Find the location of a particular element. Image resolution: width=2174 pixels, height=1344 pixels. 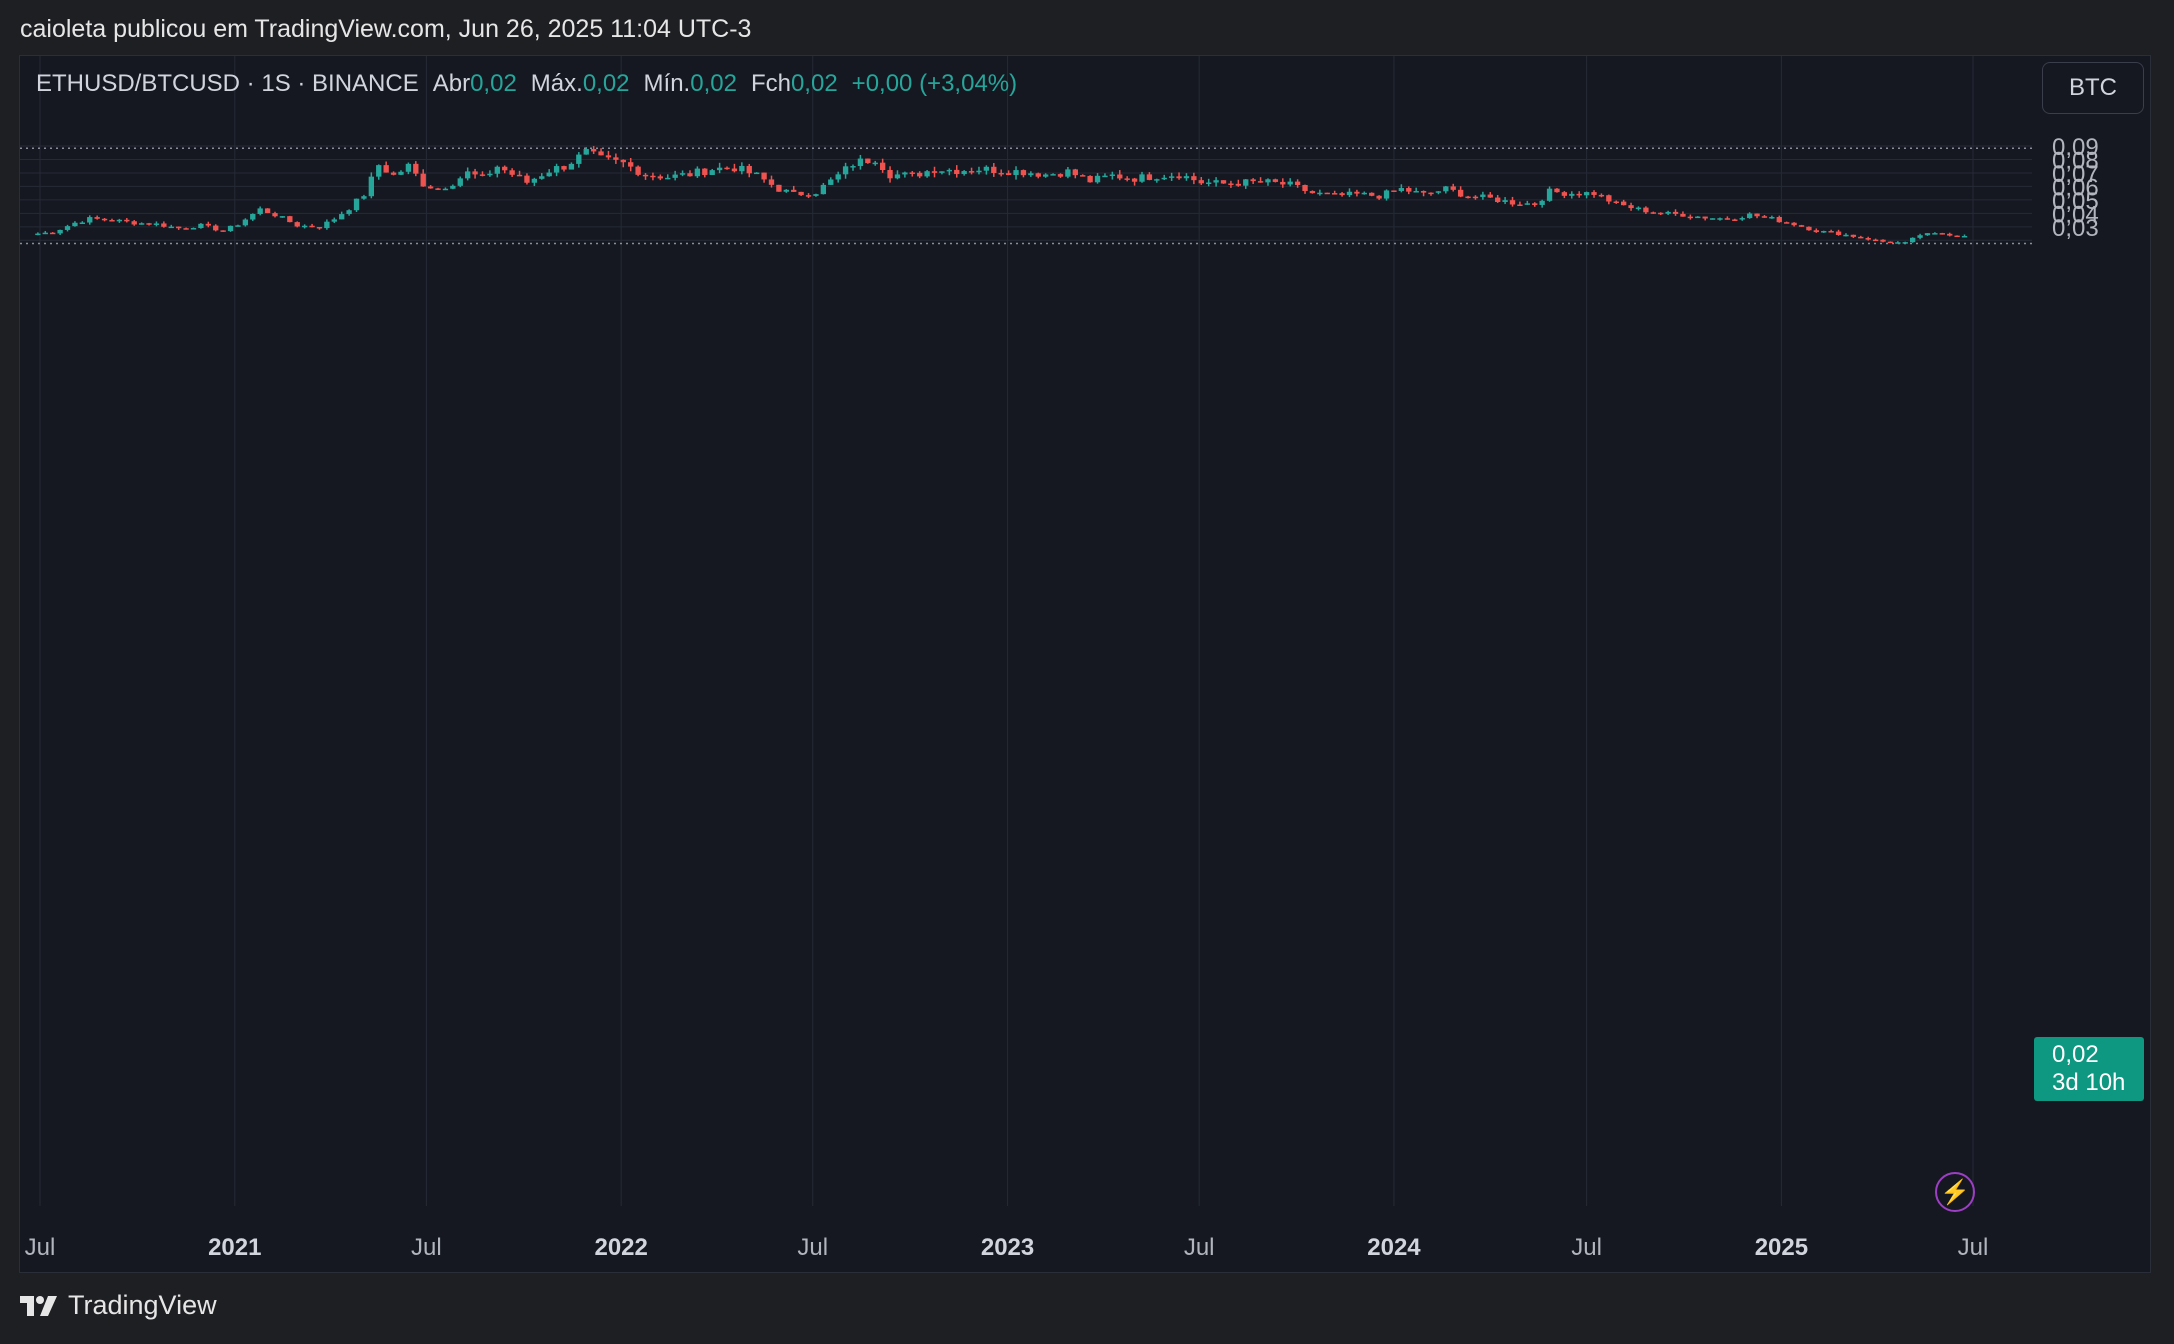

tradingview-brand: TradingView is located at coordinates (118, 1305).